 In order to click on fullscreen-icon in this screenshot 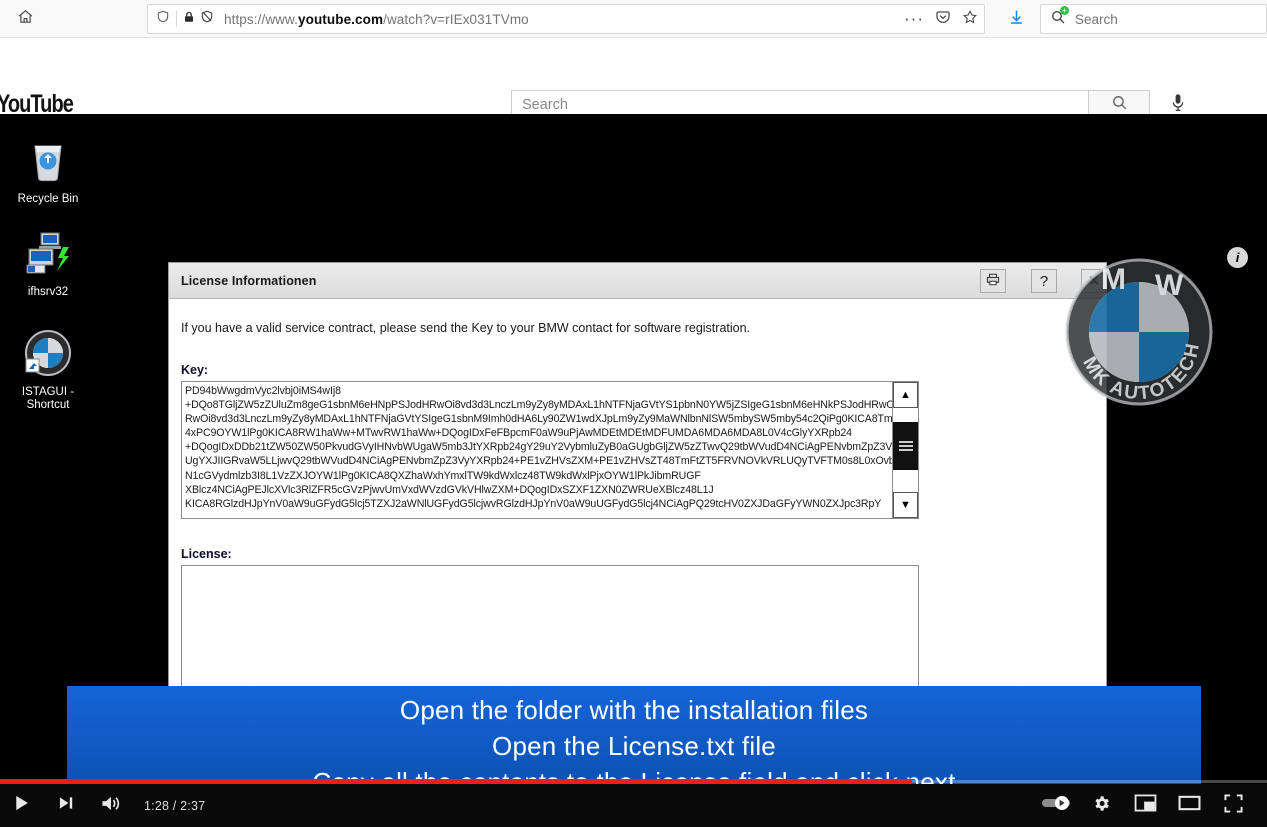, I will do `click(1233, 805)`.